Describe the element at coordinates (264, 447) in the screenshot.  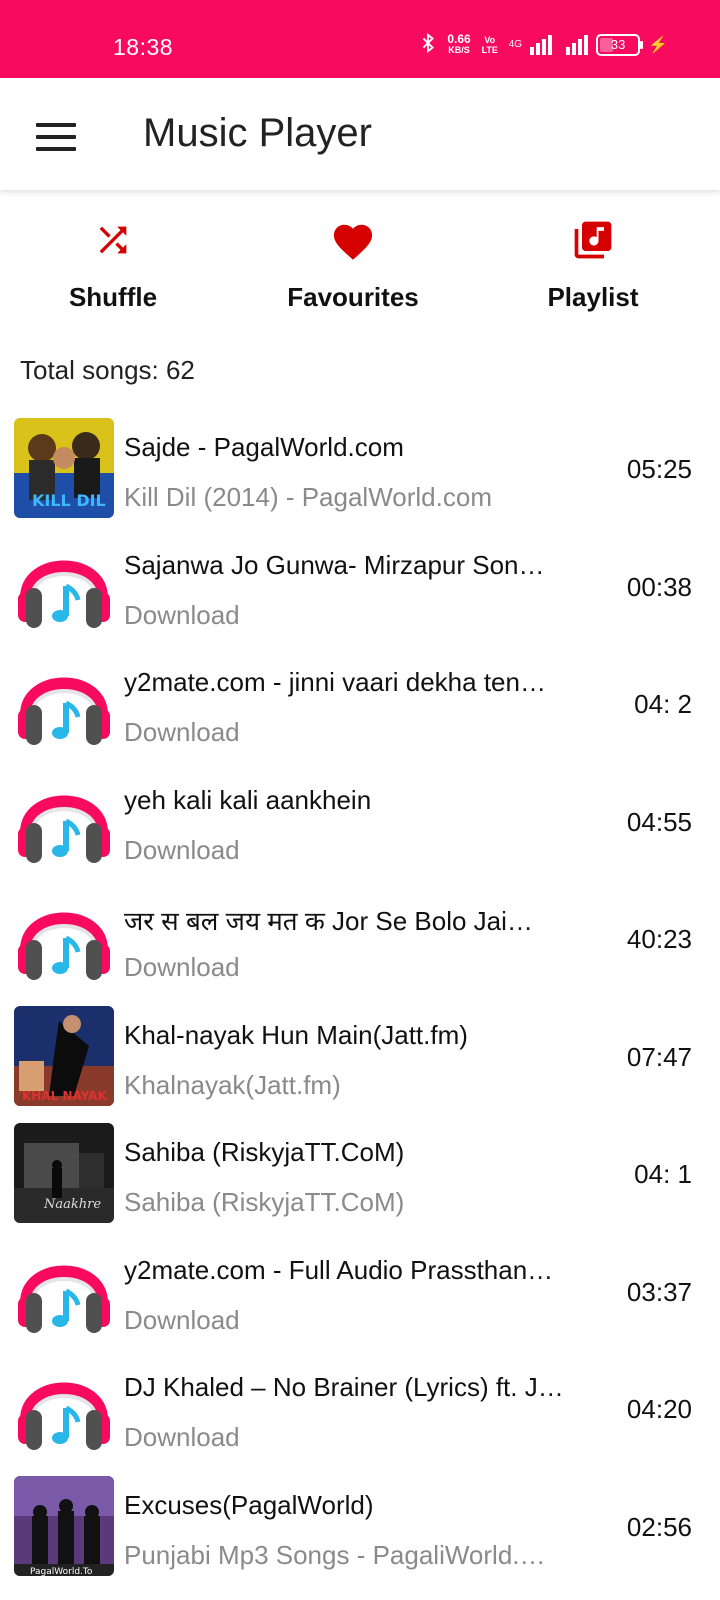
I see `song-title: Sajde - PagalWorld.com` at that location.